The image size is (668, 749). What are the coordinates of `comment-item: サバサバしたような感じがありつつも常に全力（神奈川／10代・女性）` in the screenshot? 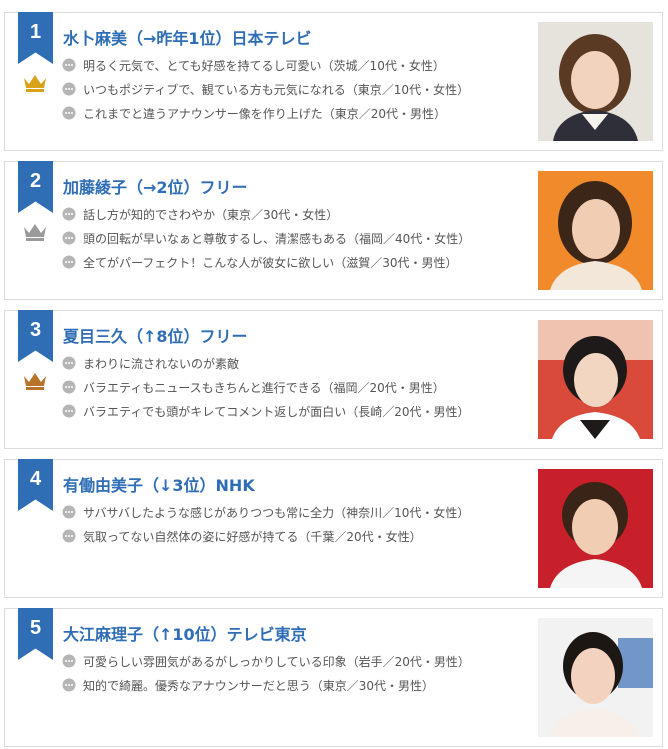 It's located at (265, 512).